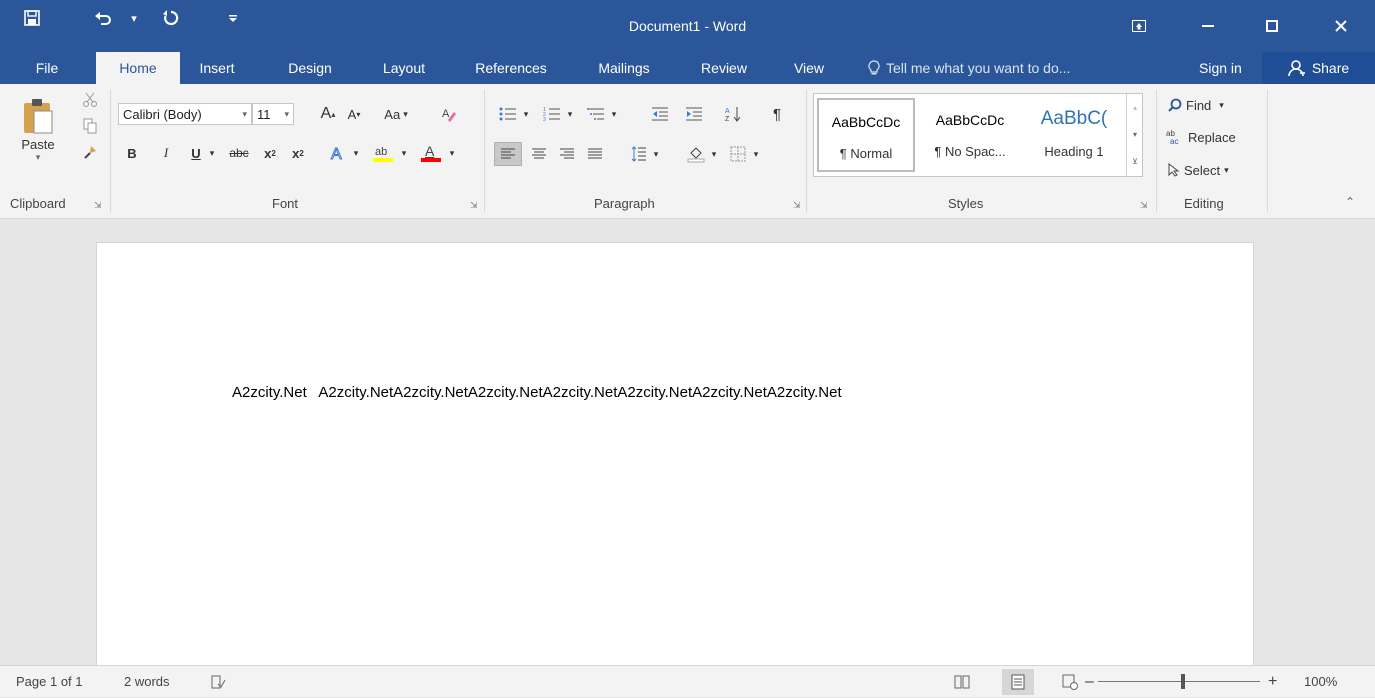 This screenshot has height=698, width=1375. I want to click on minimize-button, so click(1208, 26).